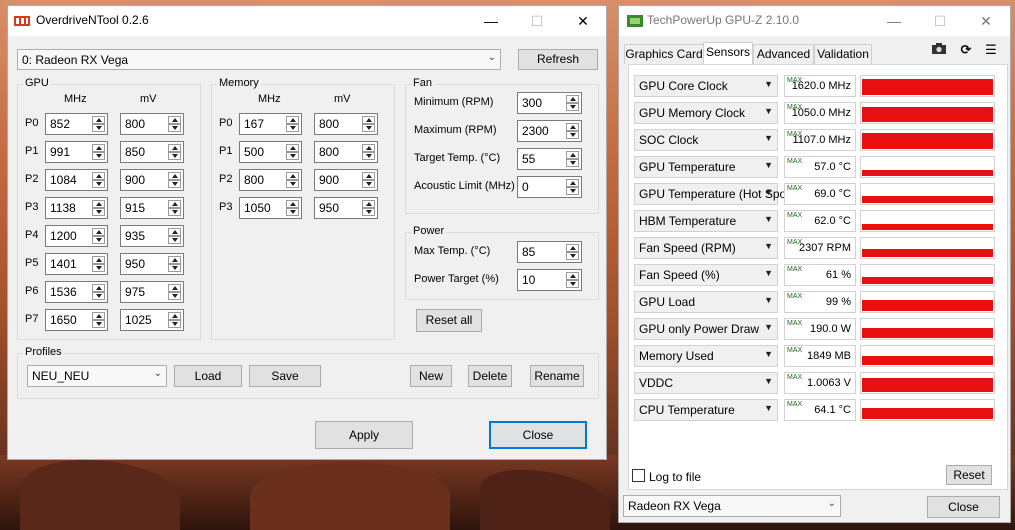 The height and width of the screenshot is (530, 1015). Describe the element at coordinates (728, 53) in the screenshot. I see `tab-sensors: Sensors` at that location.